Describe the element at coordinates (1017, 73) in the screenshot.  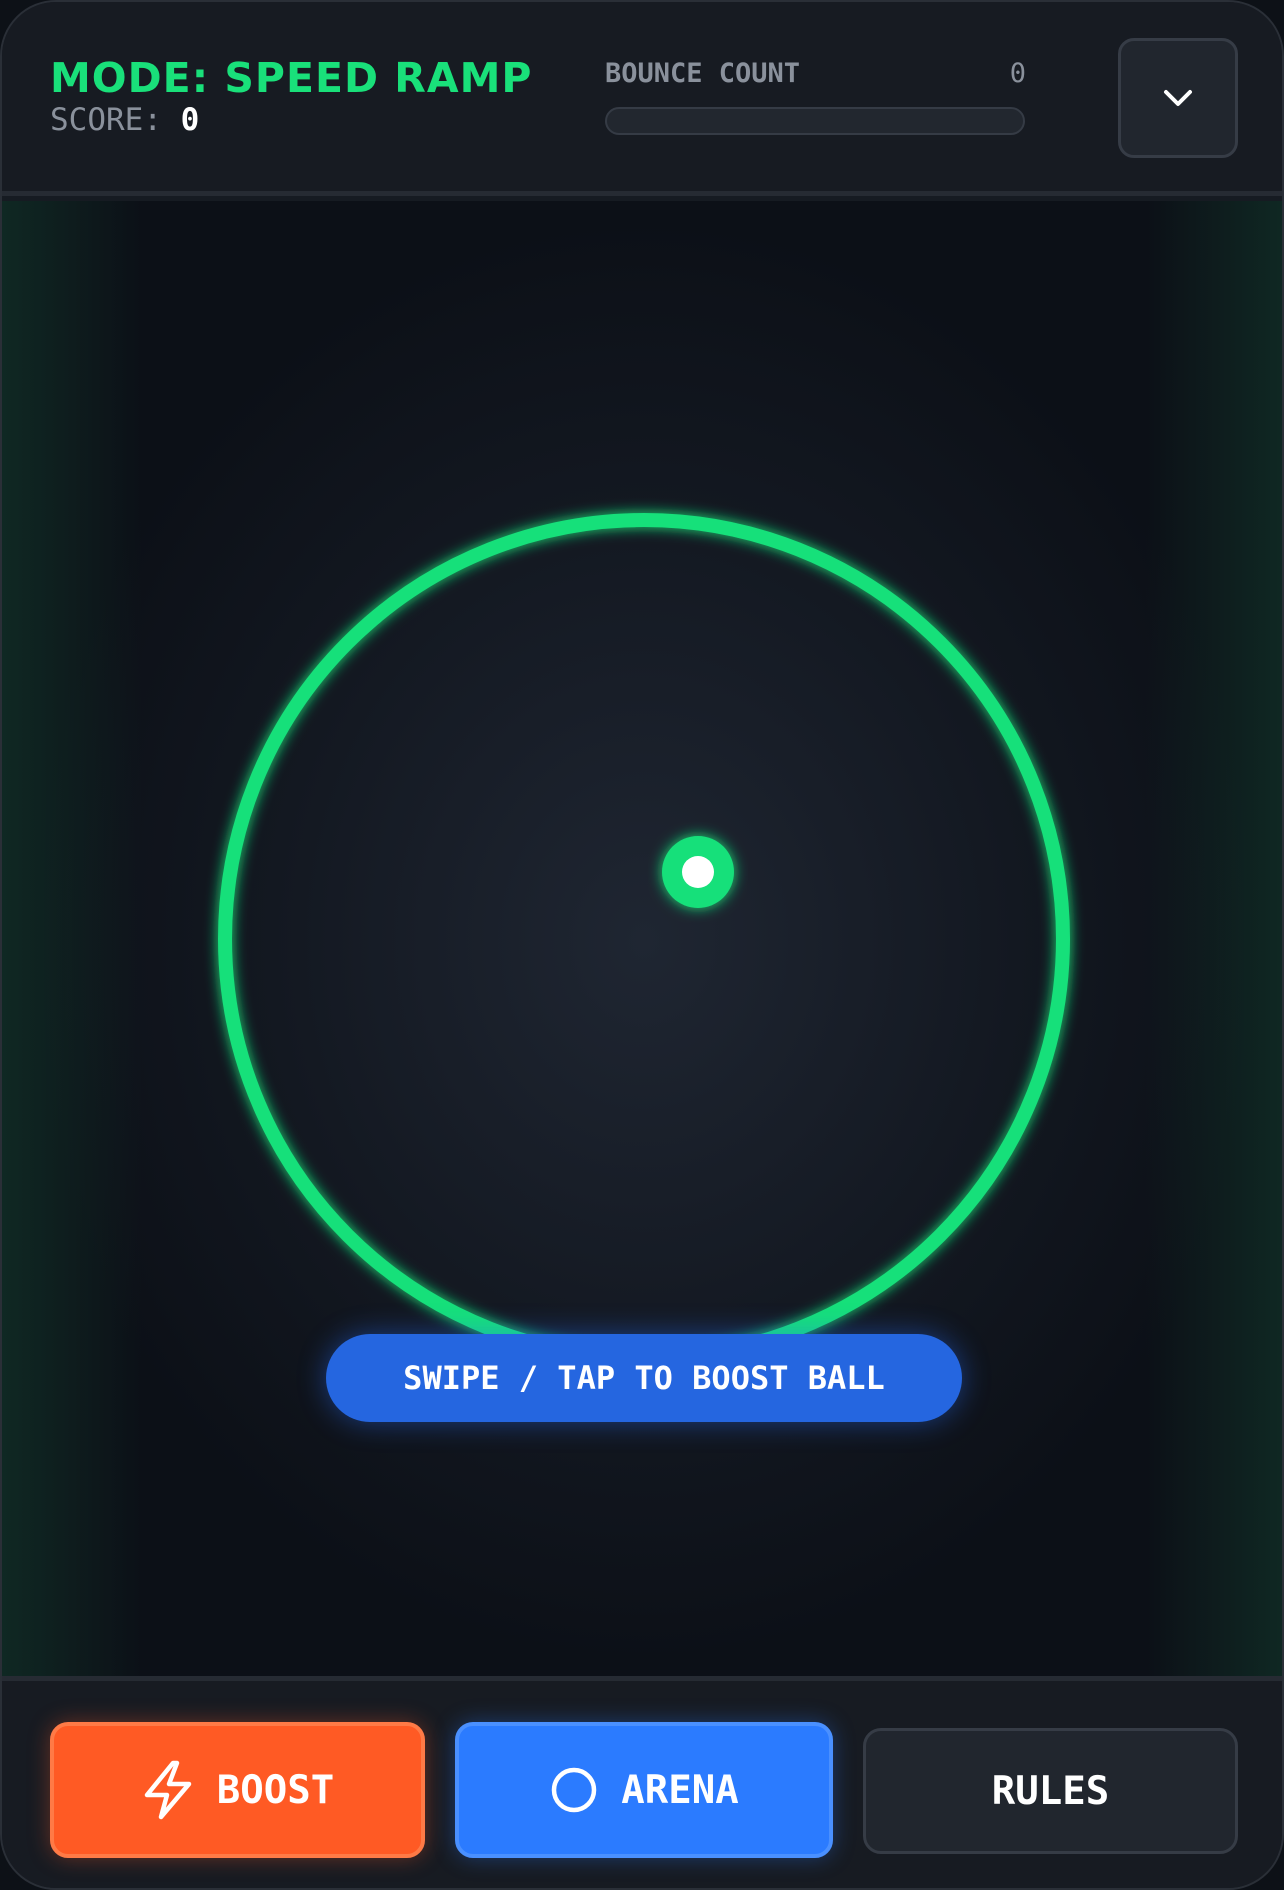
I see `bounce-count-value: 0` at that location.